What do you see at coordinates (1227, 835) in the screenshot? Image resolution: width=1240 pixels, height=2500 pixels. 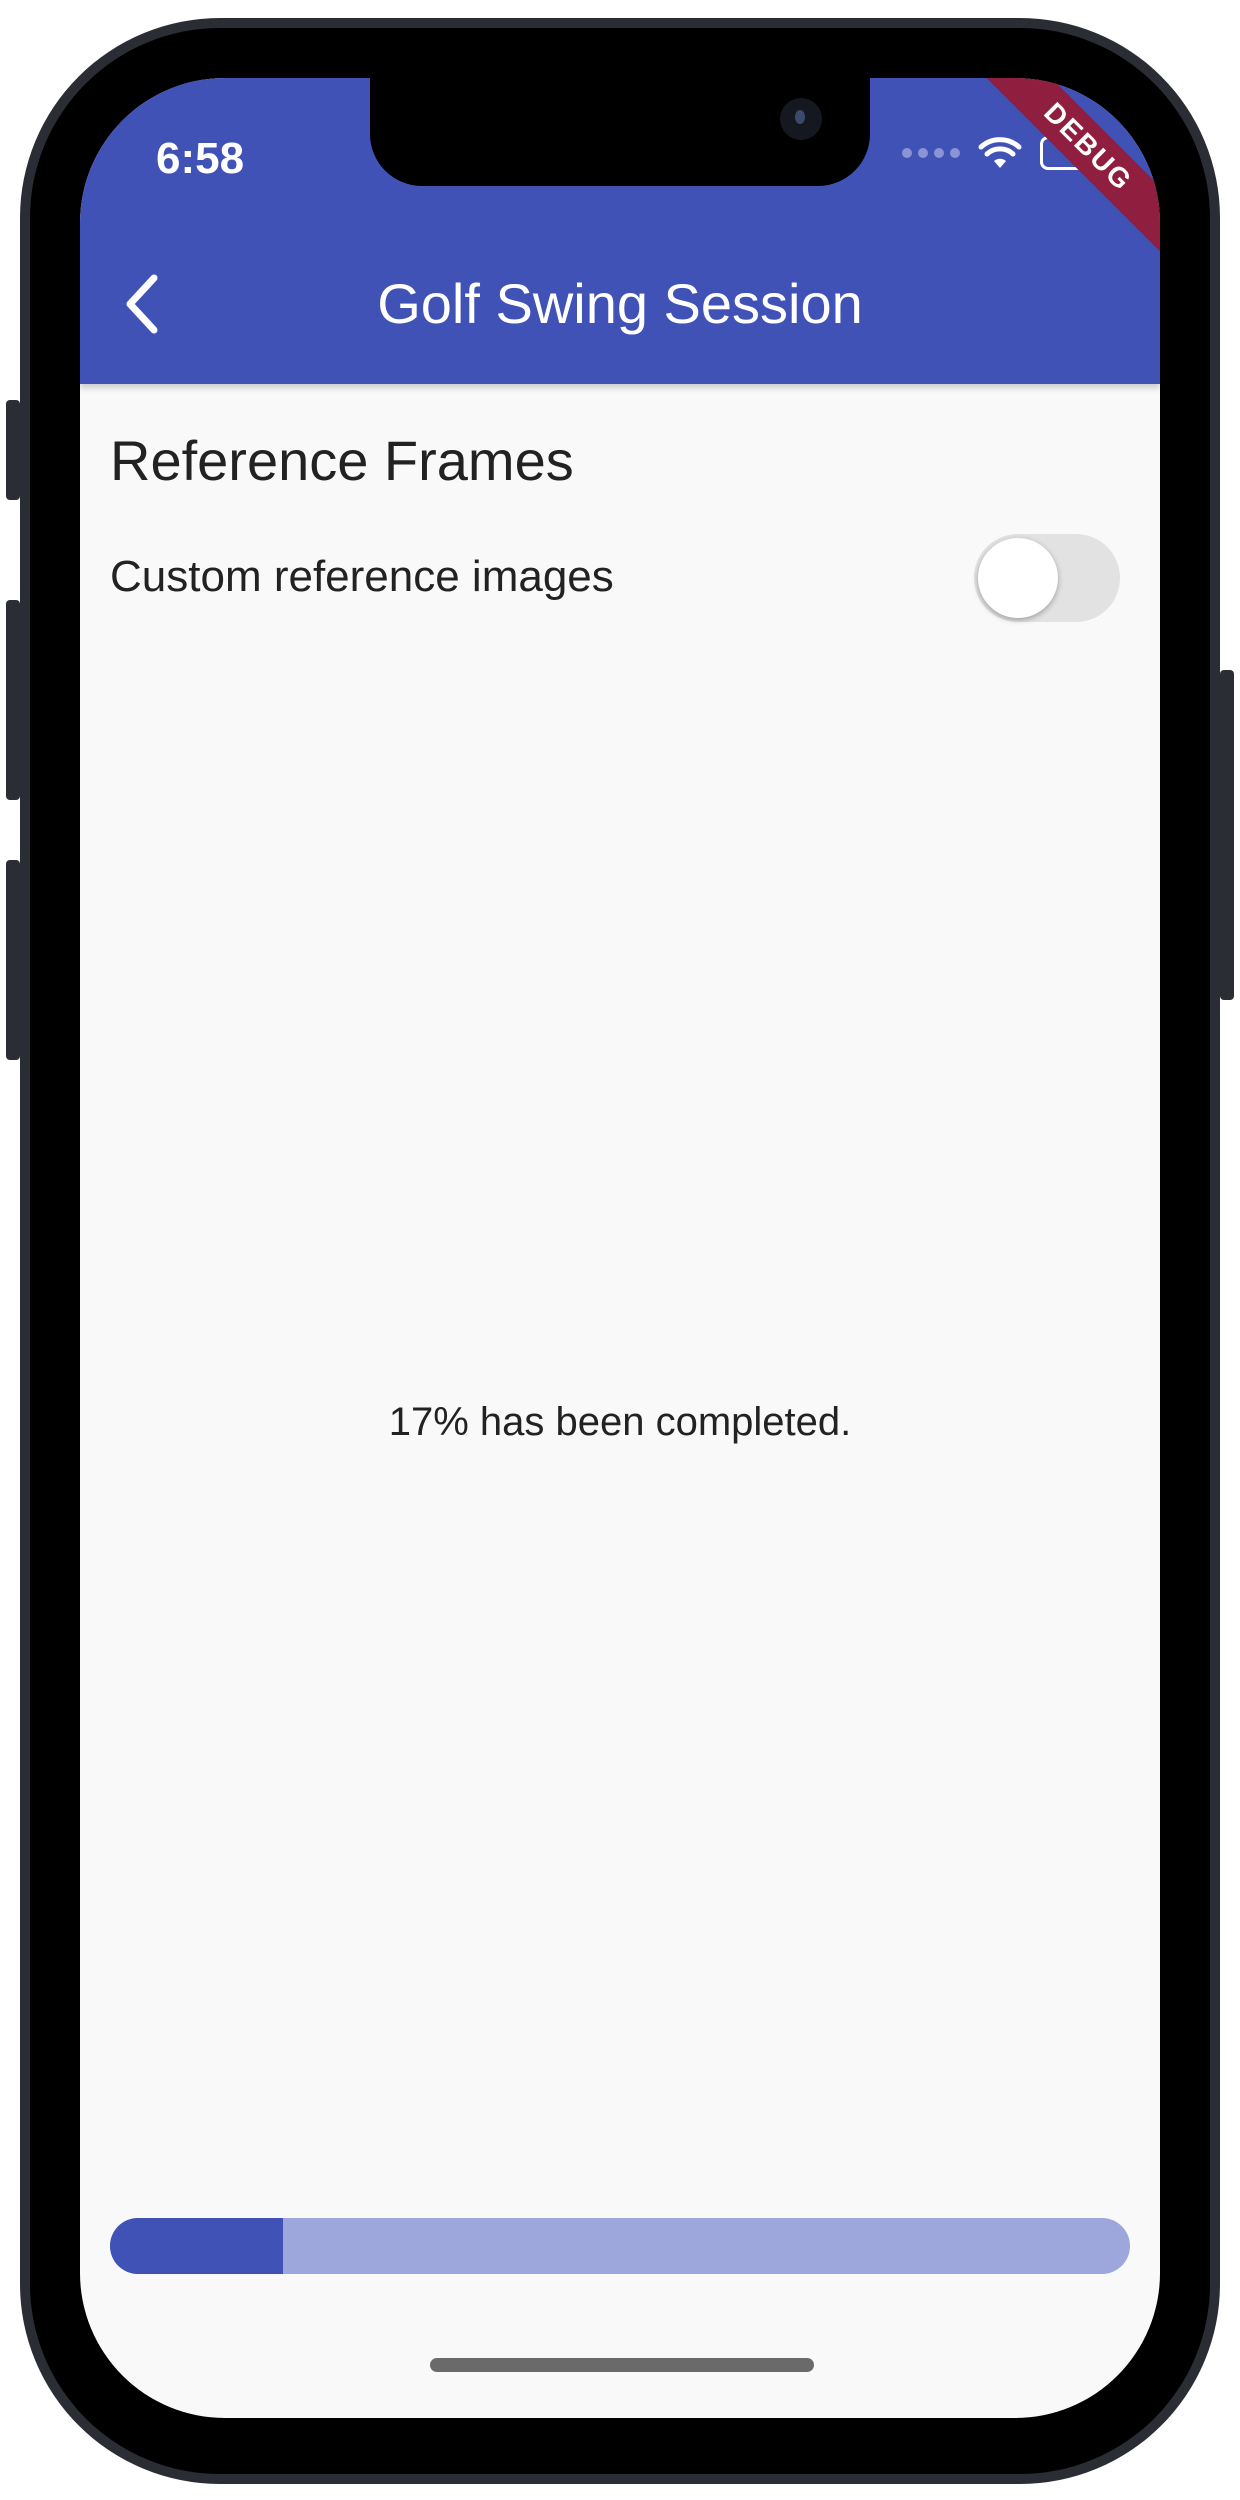 I see `power-button` at bounding box center [1227, 835].